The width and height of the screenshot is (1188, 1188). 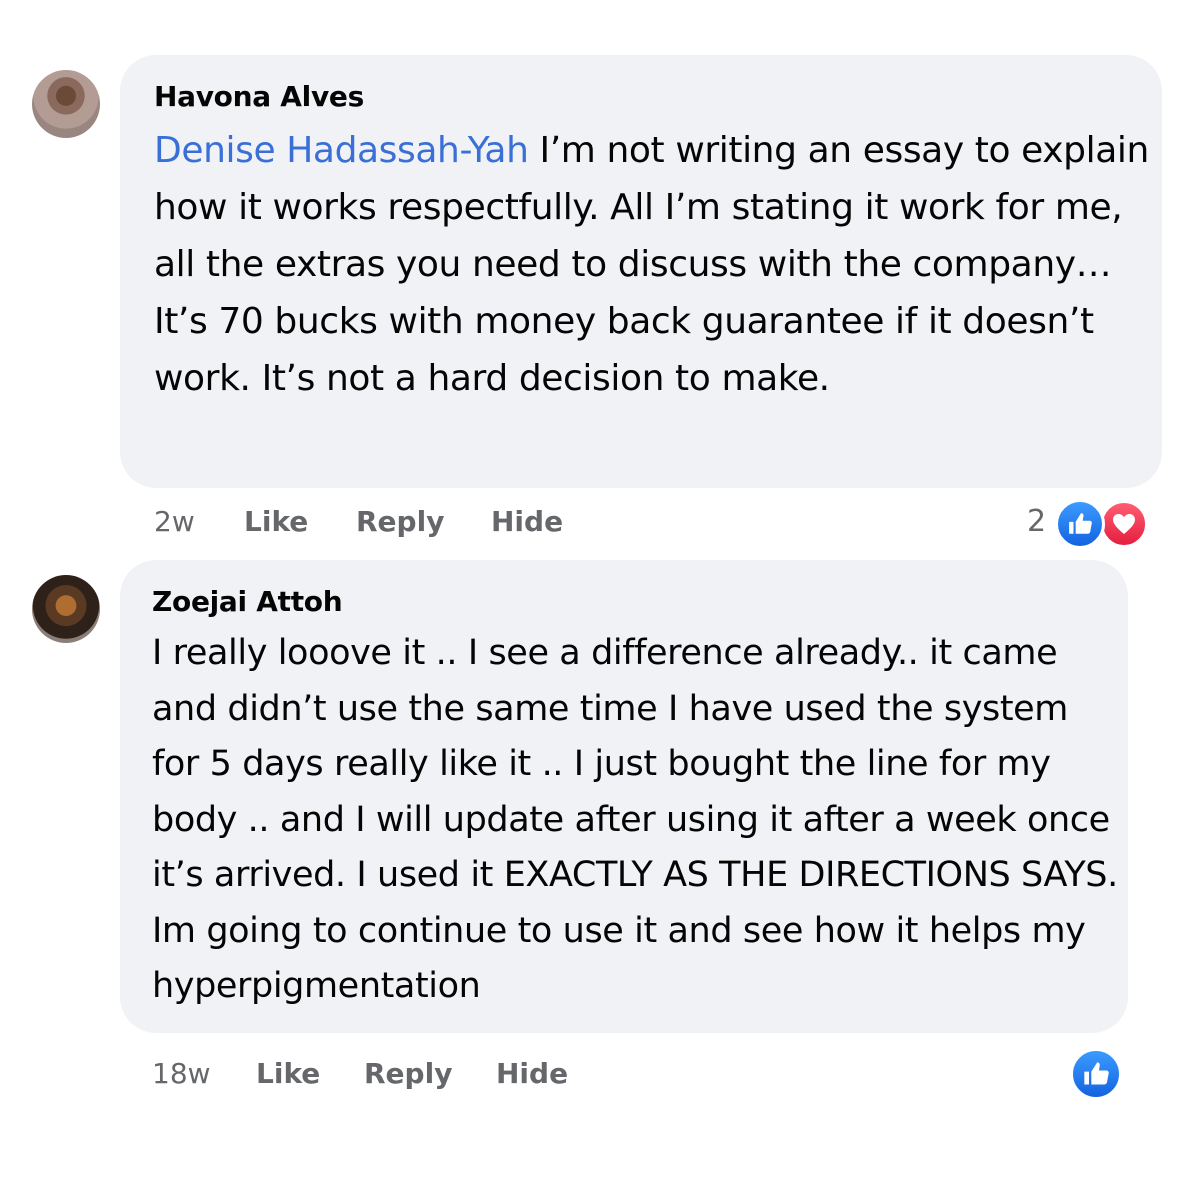 What do you see at coordinates (1036, 521) in the screenshot?
I see `reaction-count: 2` at bounding box center [1036, 521].